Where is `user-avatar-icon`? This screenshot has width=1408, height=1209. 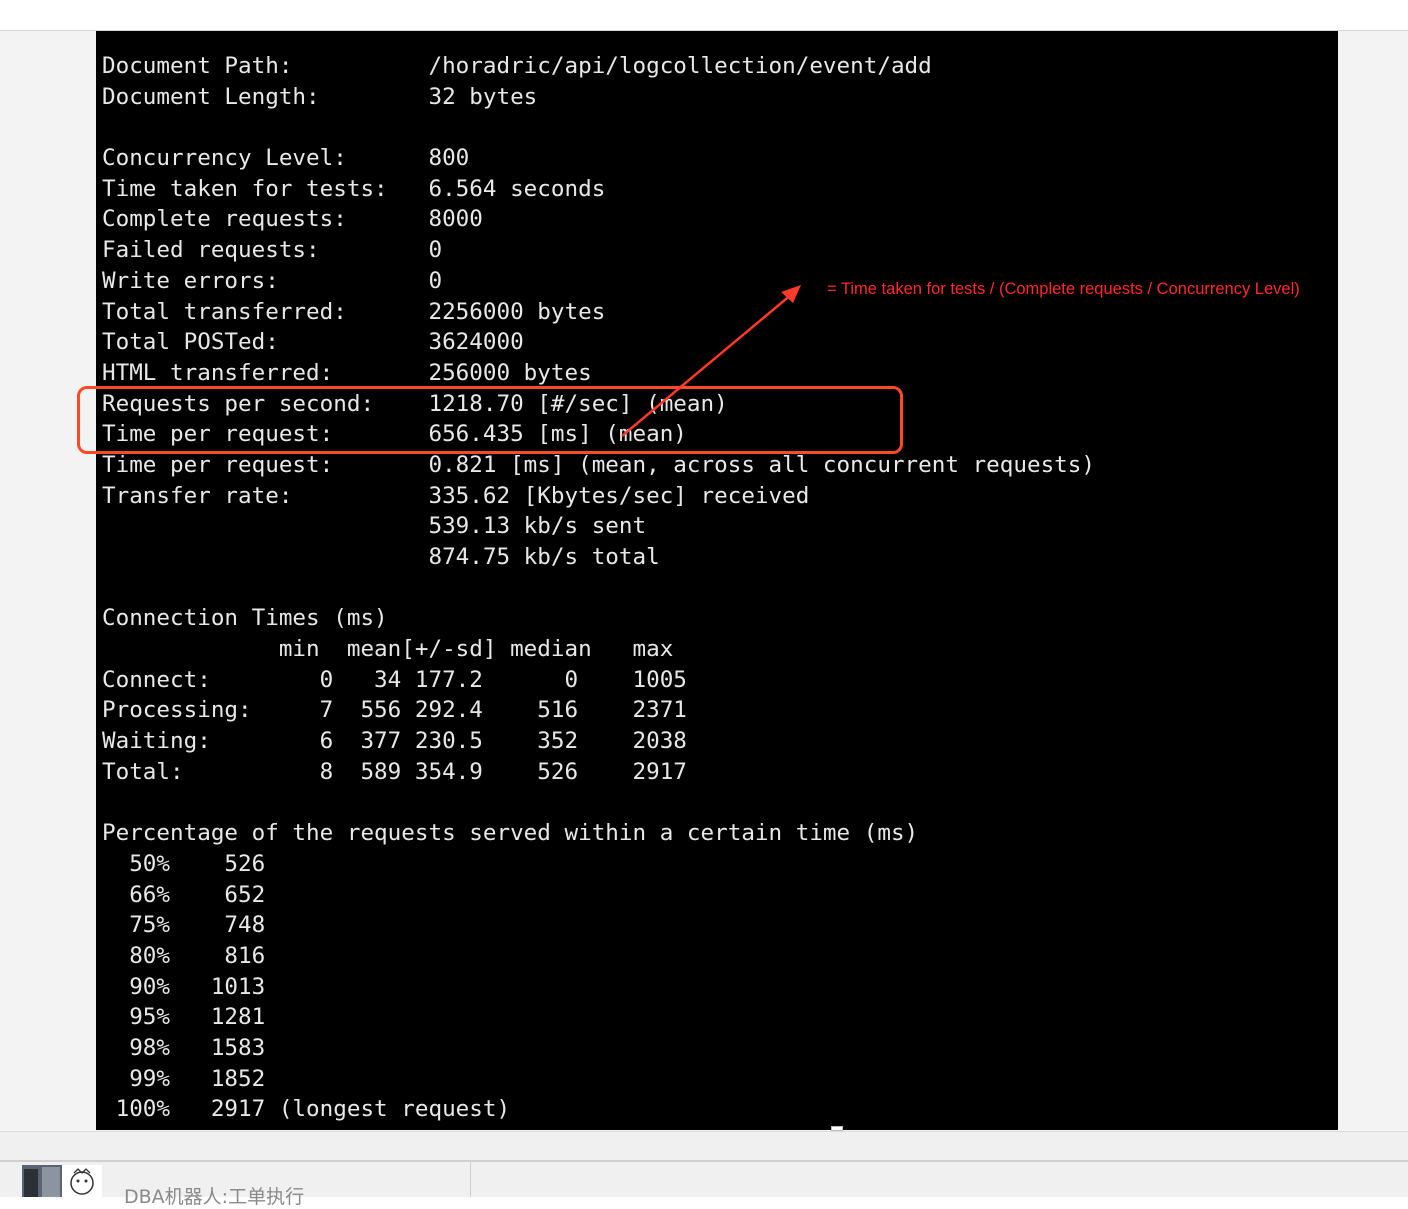 user-avatar-icon is located at coordinates (62, 1181).